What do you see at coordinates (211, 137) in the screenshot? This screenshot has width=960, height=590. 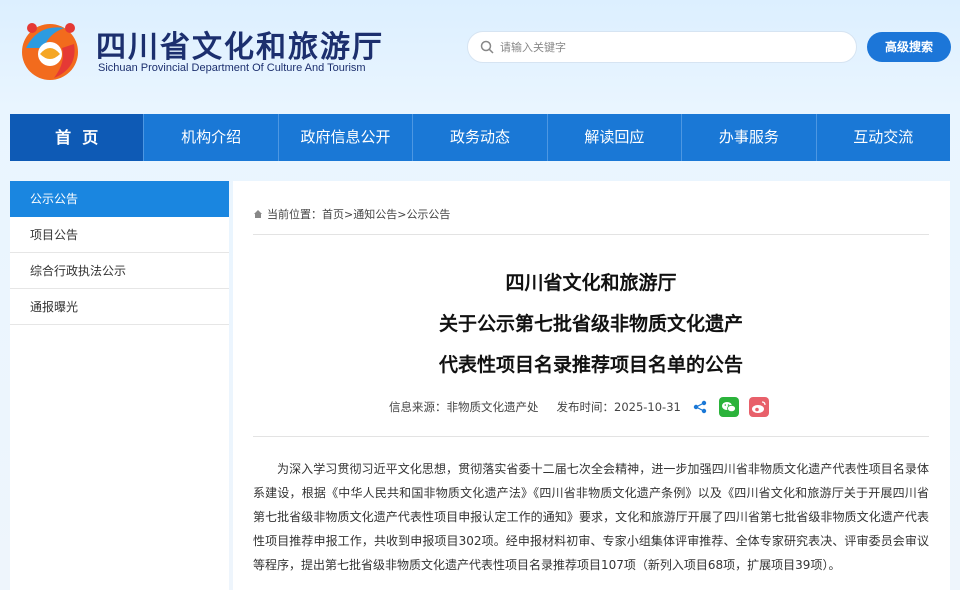 I see `nav-item-about: 机构介绍` at bounding box center [211, 137].